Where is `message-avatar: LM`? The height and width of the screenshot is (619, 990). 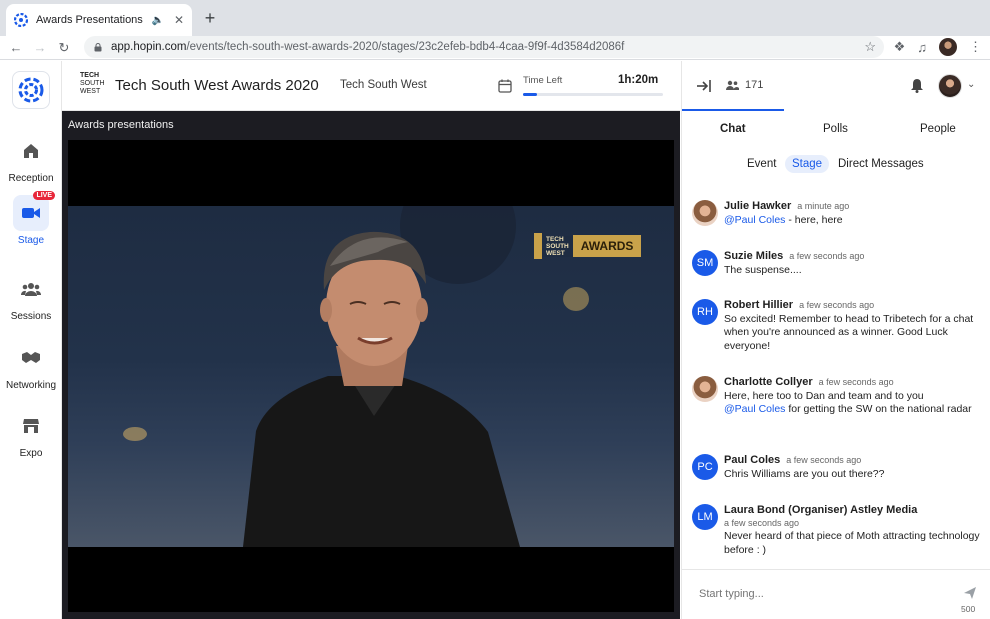
message-avatar: LM is located at coordinates (705, 517).